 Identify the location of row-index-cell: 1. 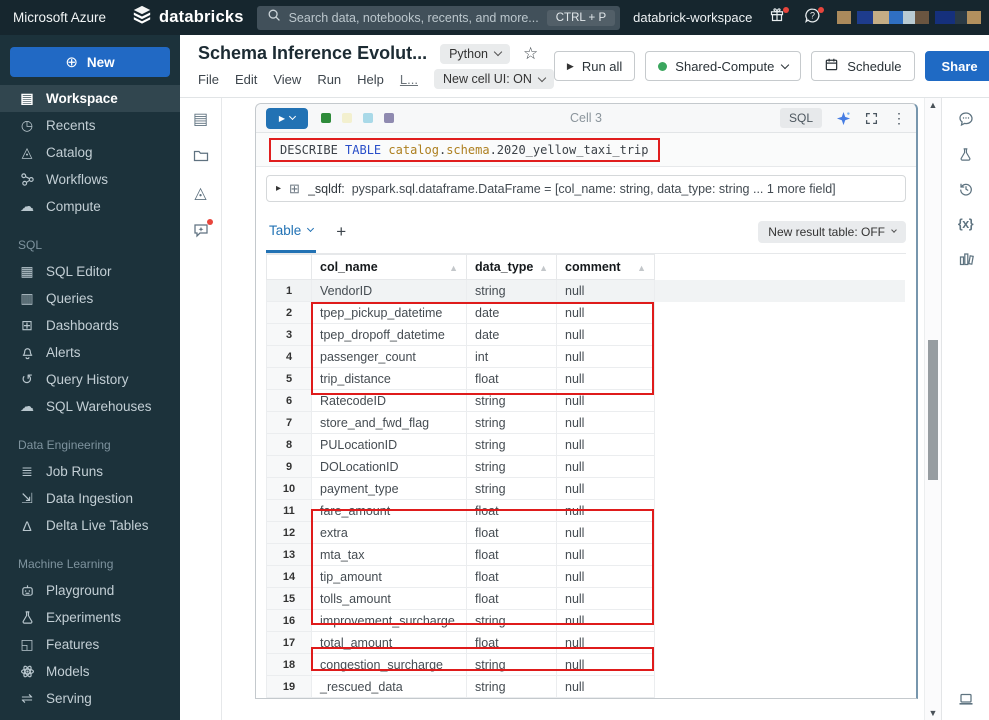
(289, 290).